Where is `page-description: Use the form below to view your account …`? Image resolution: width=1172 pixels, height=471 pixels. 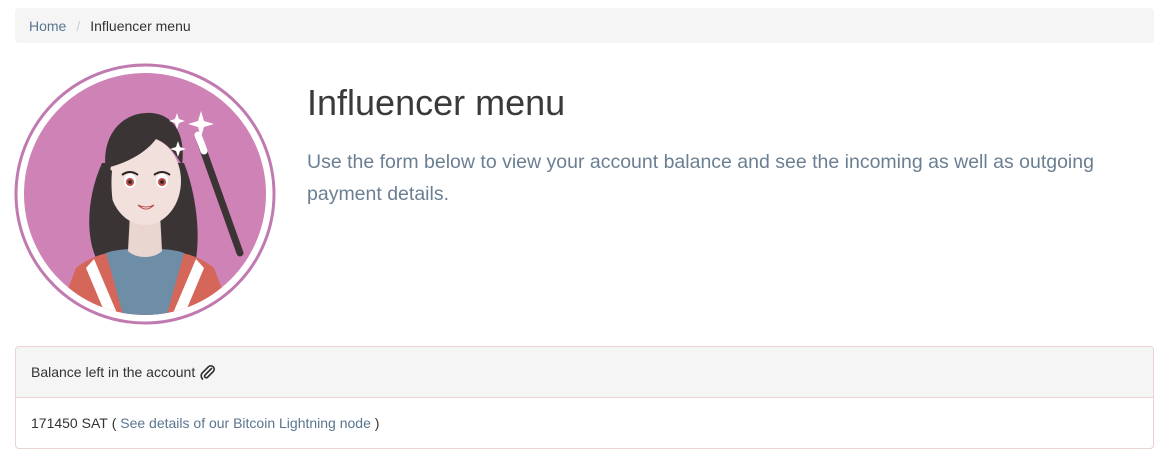 page-description: Use the form below to view your account … is located at coordinates (700, 178).